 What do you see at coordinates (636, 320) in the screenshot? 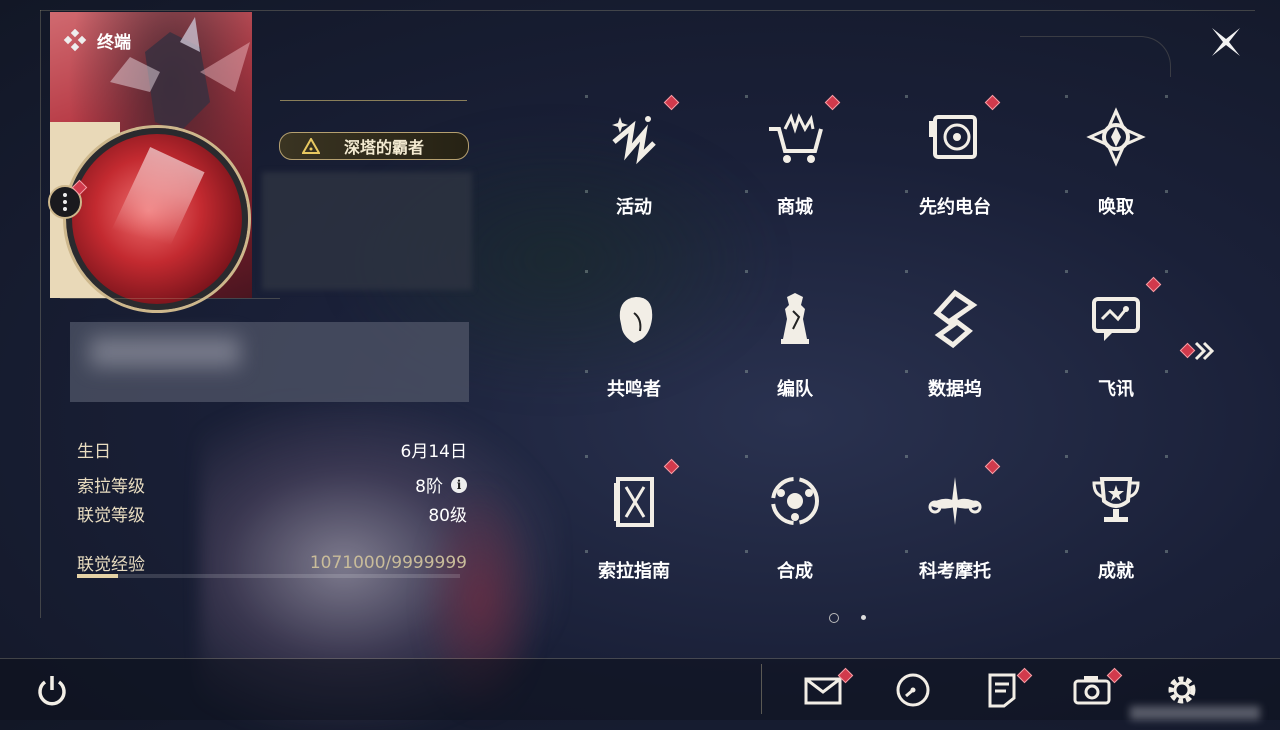
I see `resonator-icon` at bounding box center [636, 320].